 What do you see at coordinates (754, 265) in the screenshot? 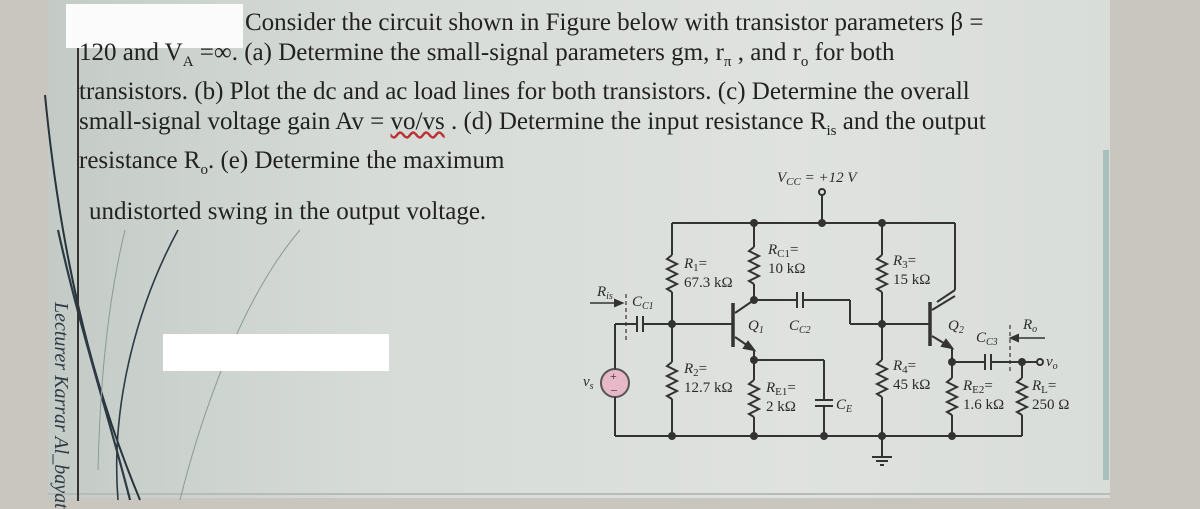
I see `resistor-rc1` at bounding box center [754, 265].